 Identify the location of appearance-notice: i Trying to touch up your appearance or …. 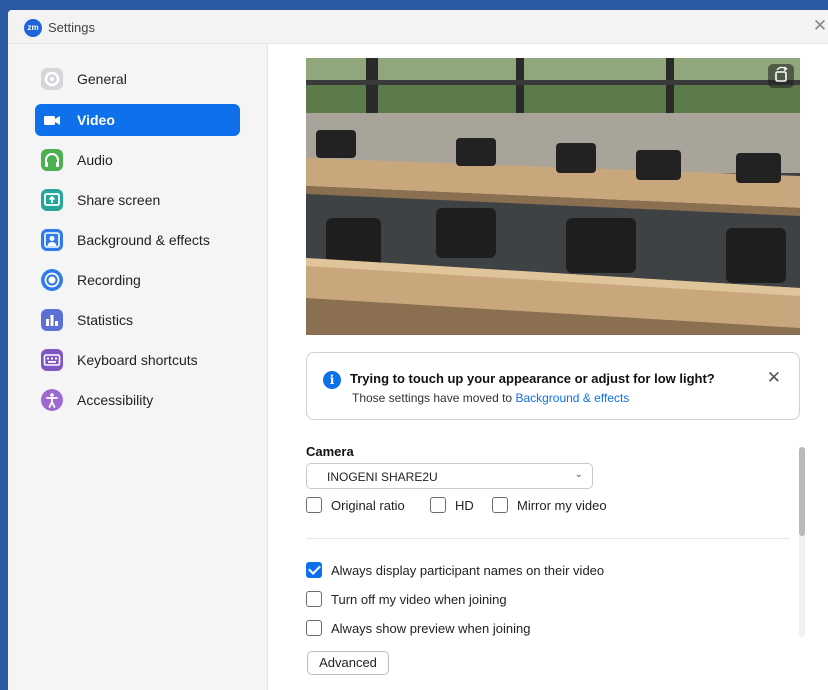
(553, 386).